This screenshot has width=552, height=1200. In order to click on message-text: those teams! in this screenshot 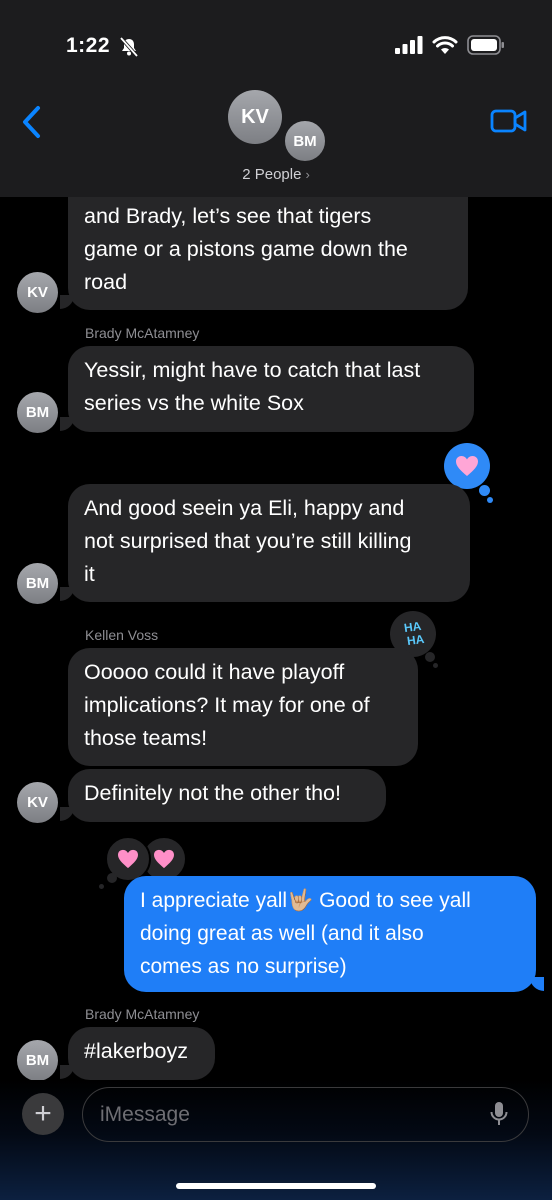, I will do `click(146, 738)`.